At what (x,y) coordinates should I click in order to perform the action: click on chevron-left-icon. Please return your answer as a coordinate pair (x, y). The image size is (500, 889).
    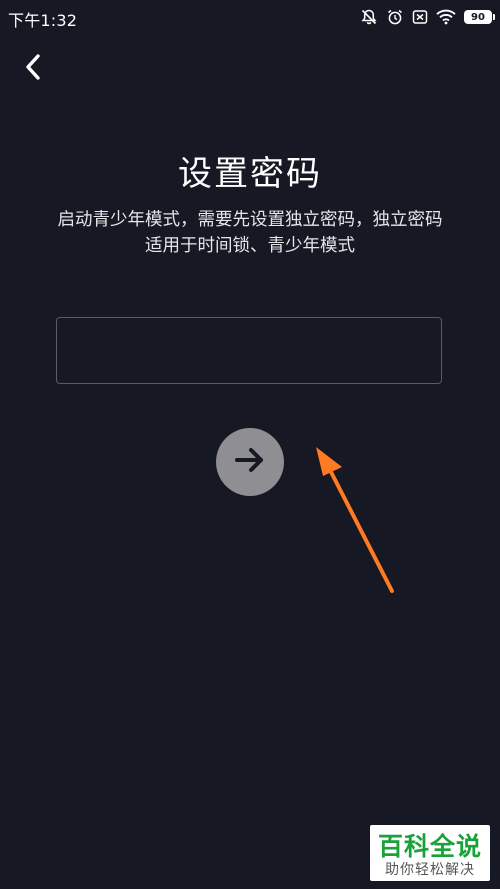
    Looking at the image, I should click on (33, 69).